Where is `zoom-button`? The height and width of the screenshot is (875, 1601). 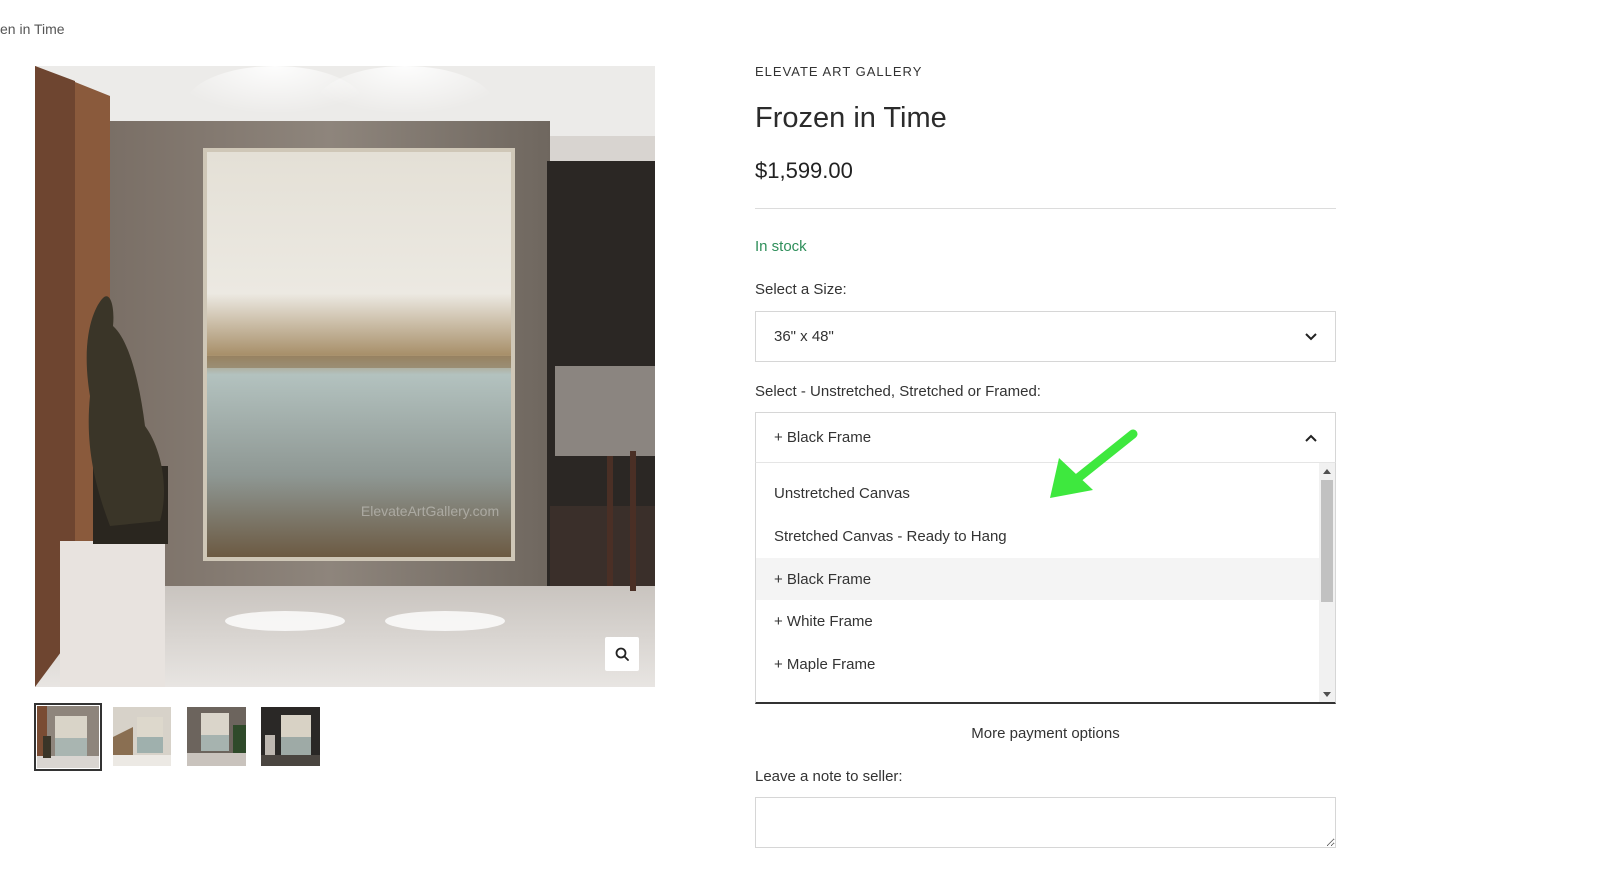
zoom-button is located at coordinates (622, 654).